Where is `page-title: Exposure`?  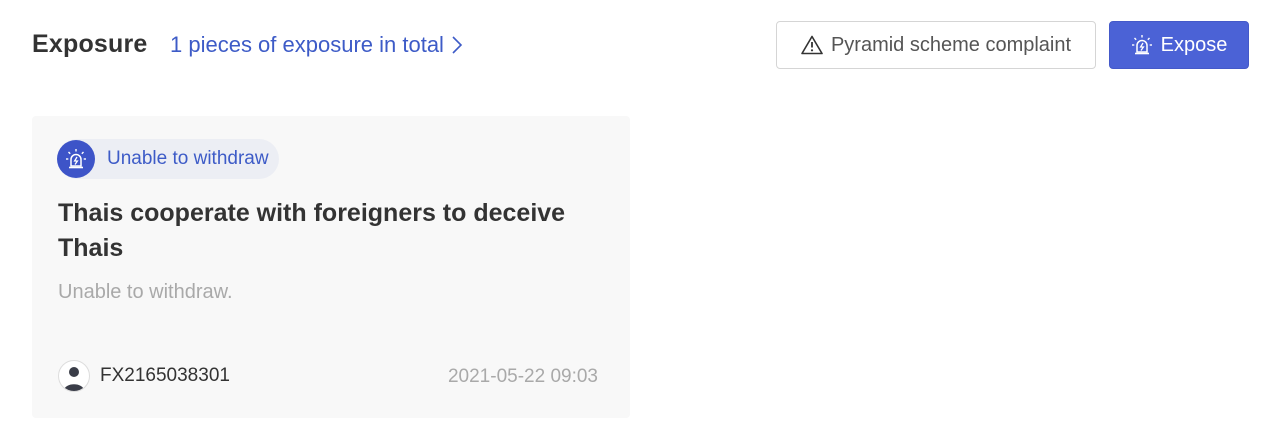
page-title: Exposure is located at coordinates (90, 44).